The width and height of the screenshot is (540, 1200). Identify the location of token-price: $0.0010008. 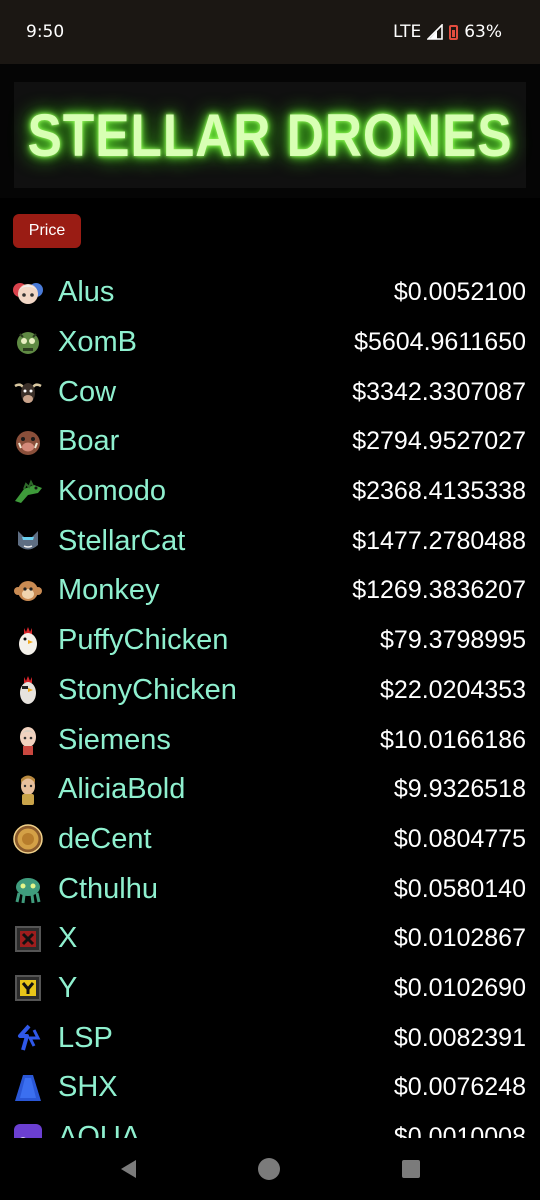
(459, 1130).